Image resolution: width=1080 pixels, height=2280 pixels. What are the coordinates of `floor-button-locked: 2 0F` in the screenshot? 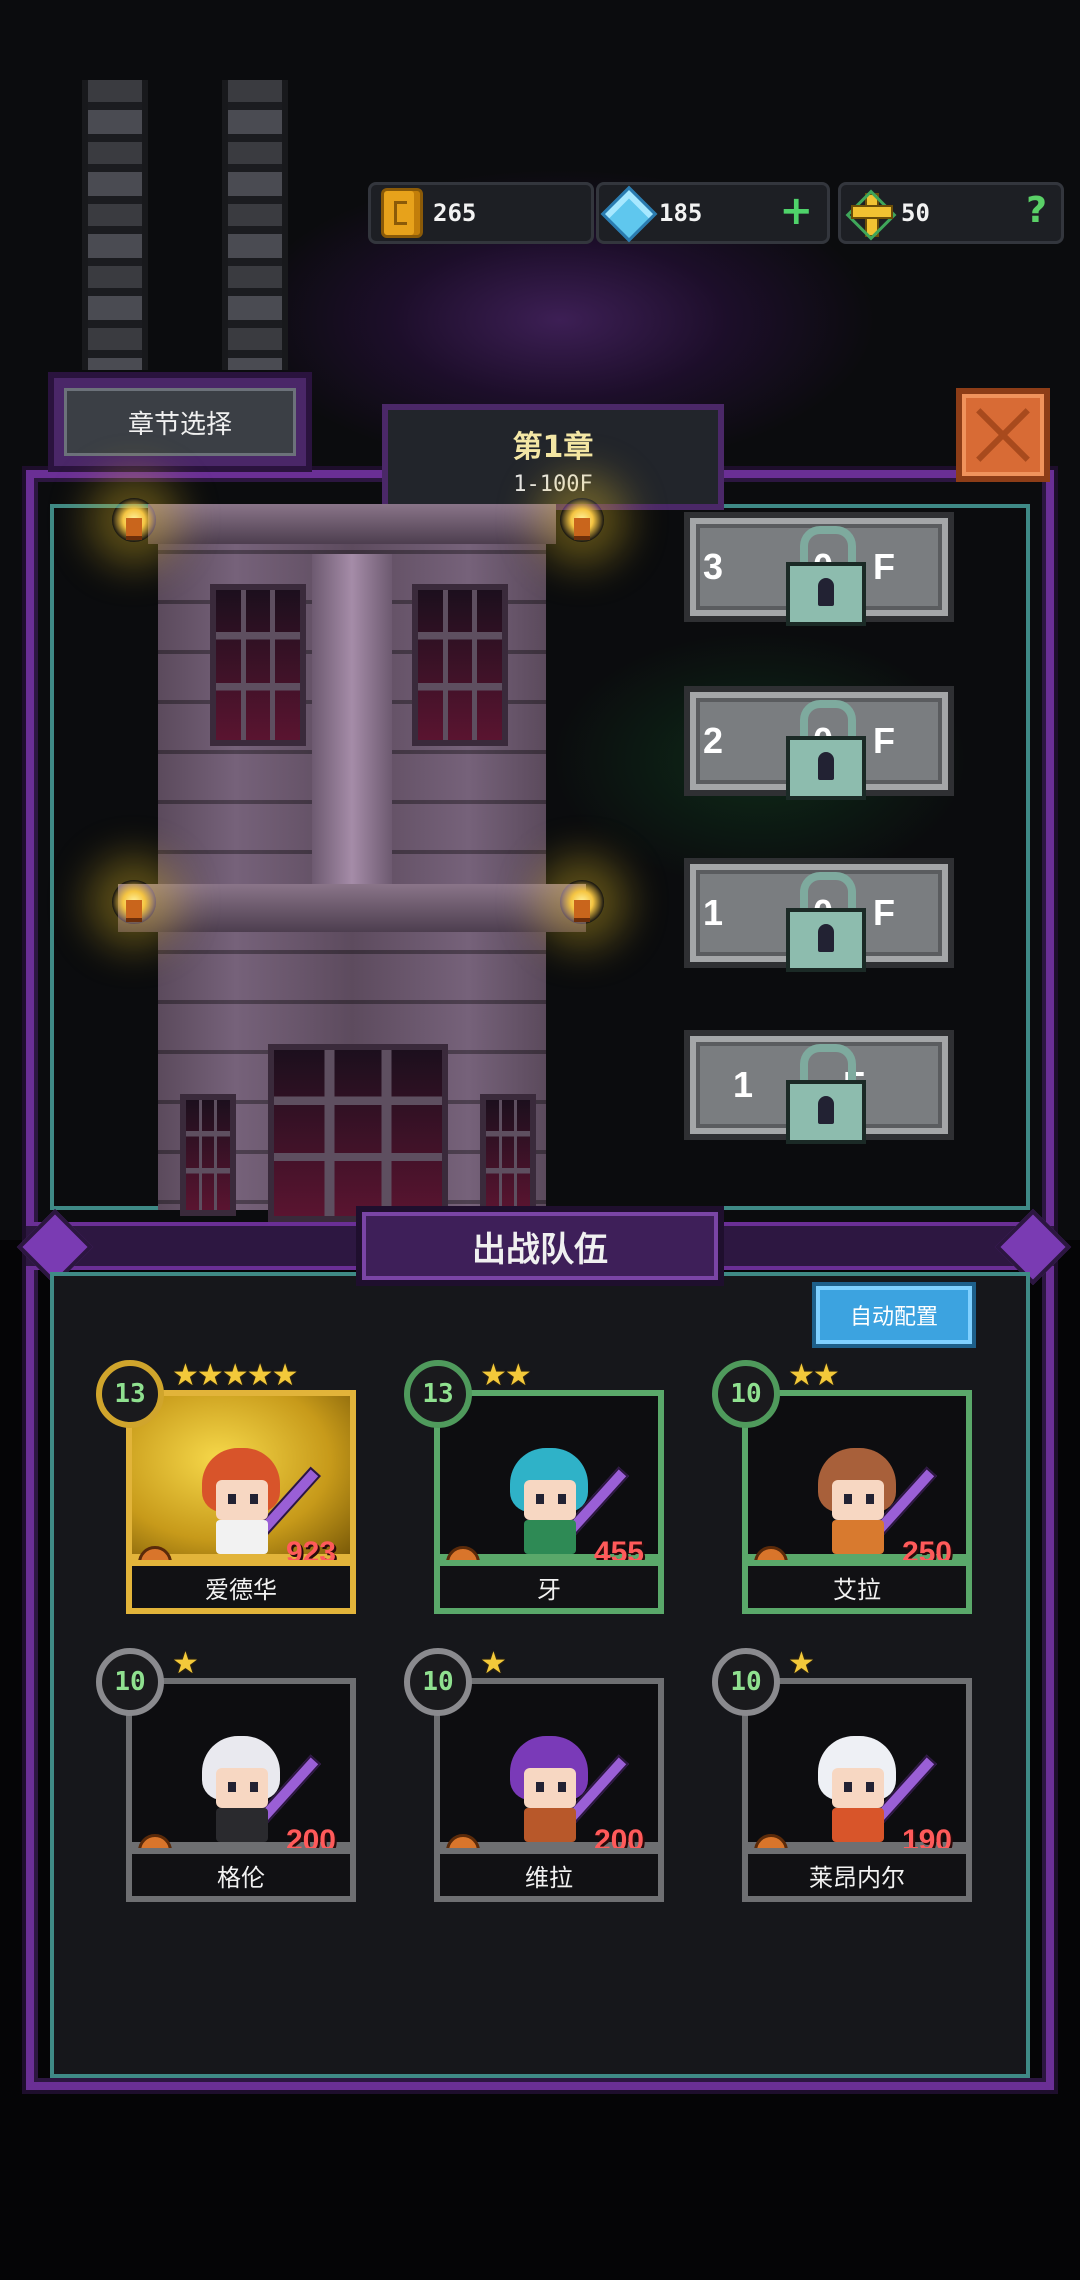 It's located at (819, 743).